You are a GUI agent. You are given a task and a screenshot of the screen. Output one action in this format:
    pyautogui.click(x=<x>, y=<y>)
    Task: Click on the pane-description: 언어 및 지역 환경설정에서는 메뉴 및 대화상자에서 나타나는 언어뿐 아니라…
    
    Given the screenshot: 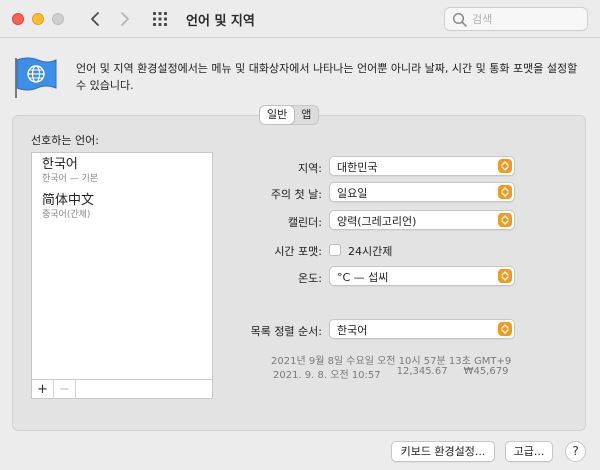 What is the action you would take?
    pyautogui.click(x=327, y=77)
    